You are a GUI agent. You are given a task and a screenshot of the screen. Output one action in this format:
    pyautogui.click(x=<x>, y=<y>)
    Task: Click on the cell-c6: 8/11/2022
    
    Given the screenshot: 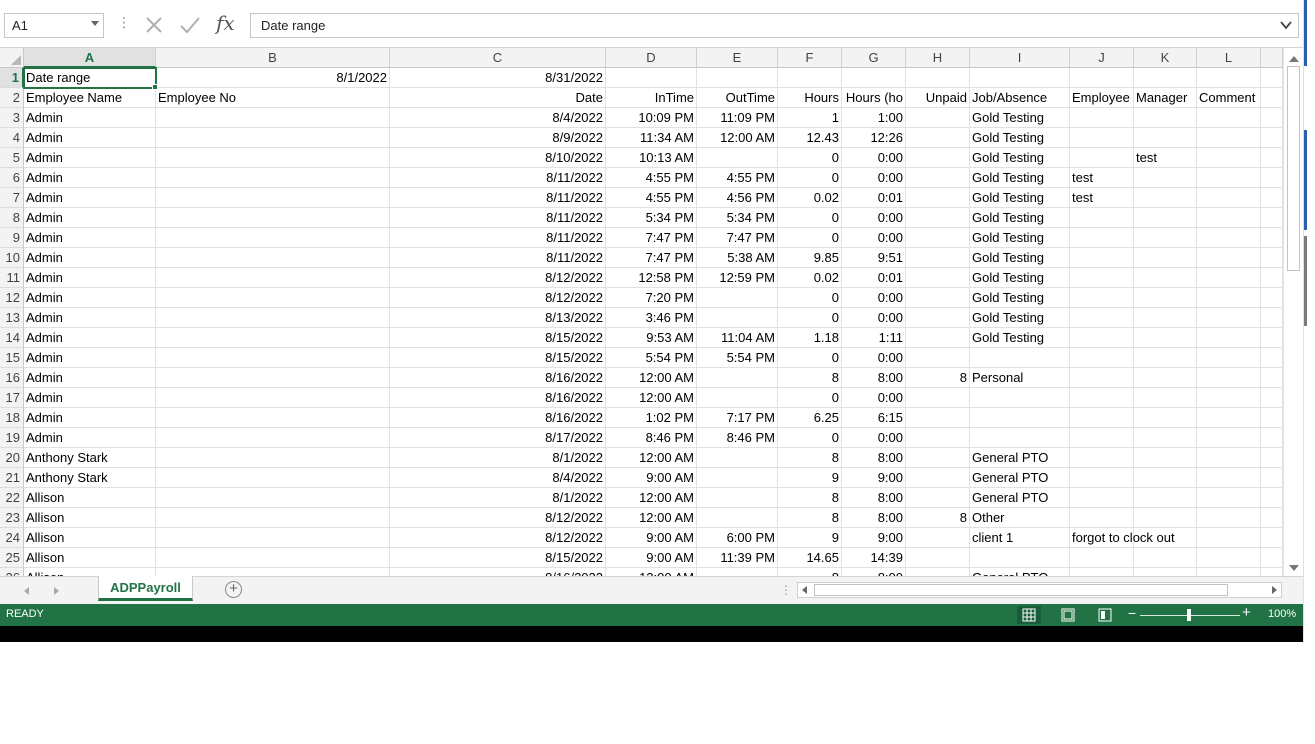 What is the action you would take?
    pyautogui.click(x=498, y=178)
    